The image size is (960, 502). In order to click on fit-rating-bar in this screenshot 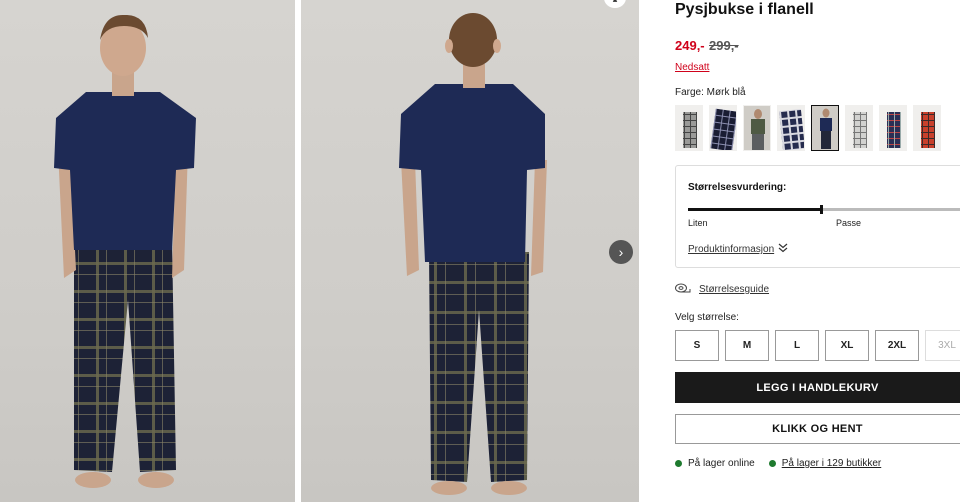, I will do `click(824, 209)`.